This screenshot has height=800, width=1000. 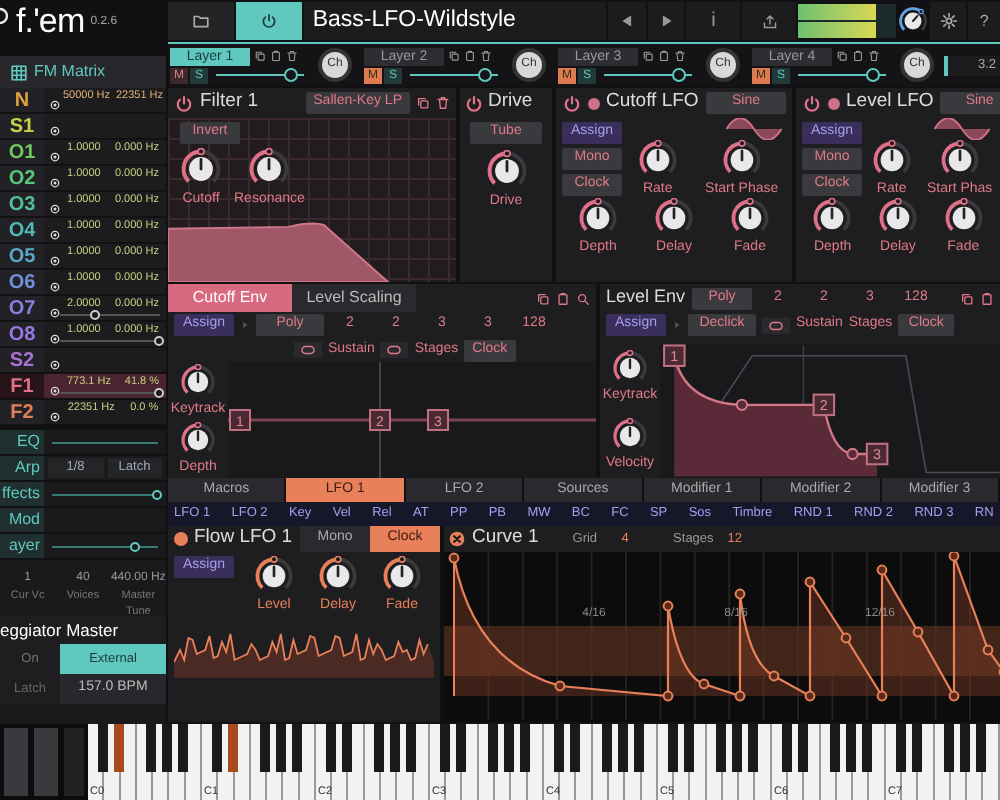 What do you see at coordinates (83, 361) in the screenshot?
I see `matrix-row: S2` at bounding box center [83, 361].